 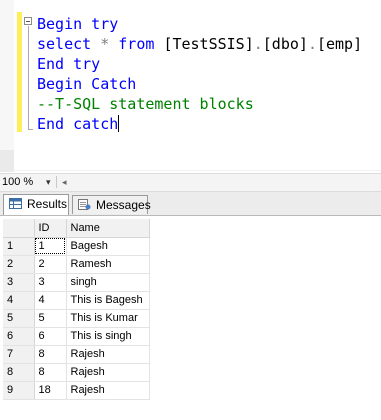 I want to click on table-row: 5 5 This is Kumar, so click(x=76, y=318).